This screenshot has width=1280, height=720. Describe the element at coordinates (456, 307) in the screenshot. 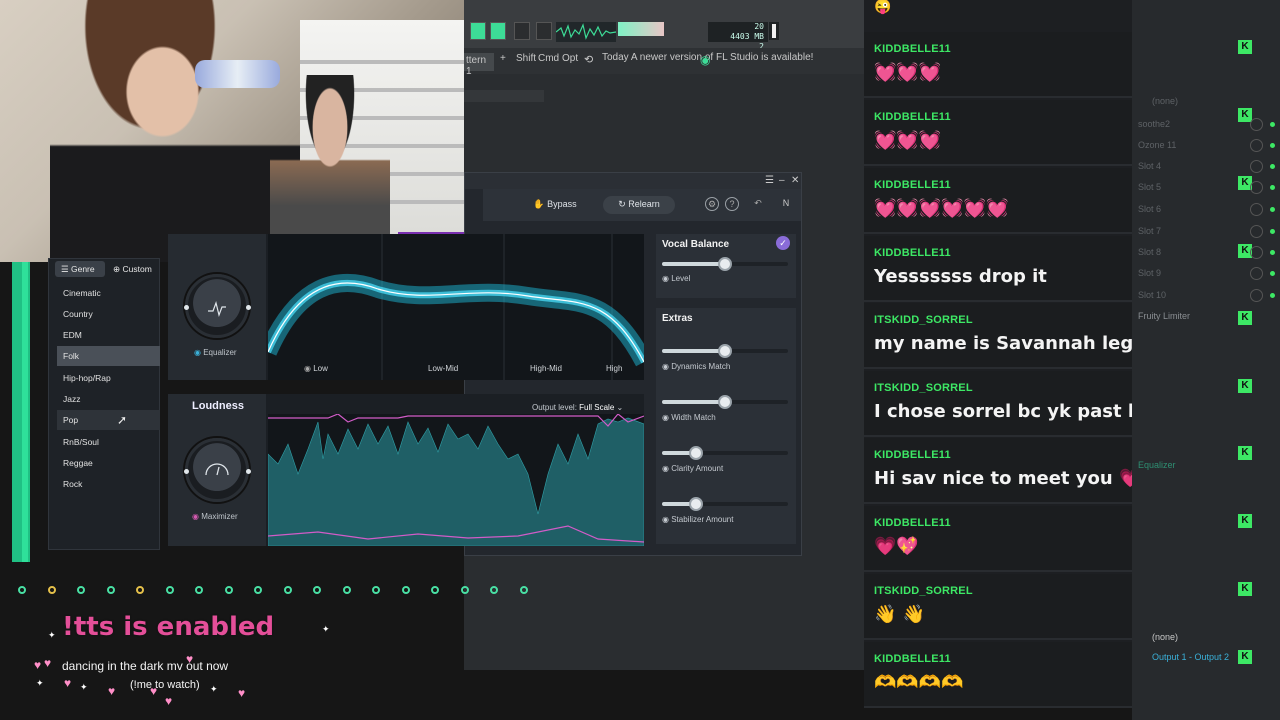

I see `eq-curve-graph: ◉ Low Low-Mid High-Mid High` at that location.